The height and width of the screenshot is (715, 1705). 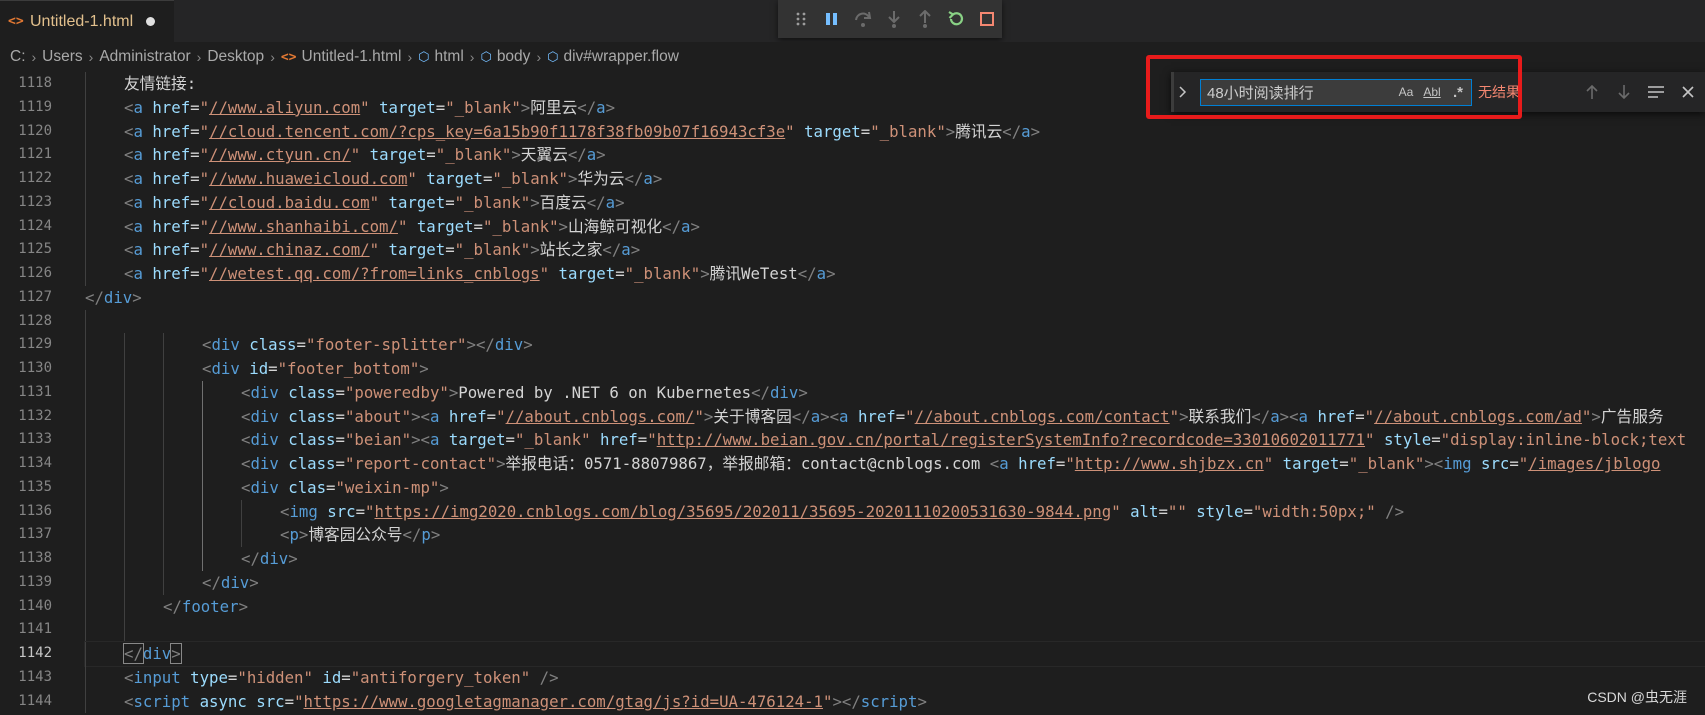 I want to click on code-token: src, so click(x=1495, y=463).